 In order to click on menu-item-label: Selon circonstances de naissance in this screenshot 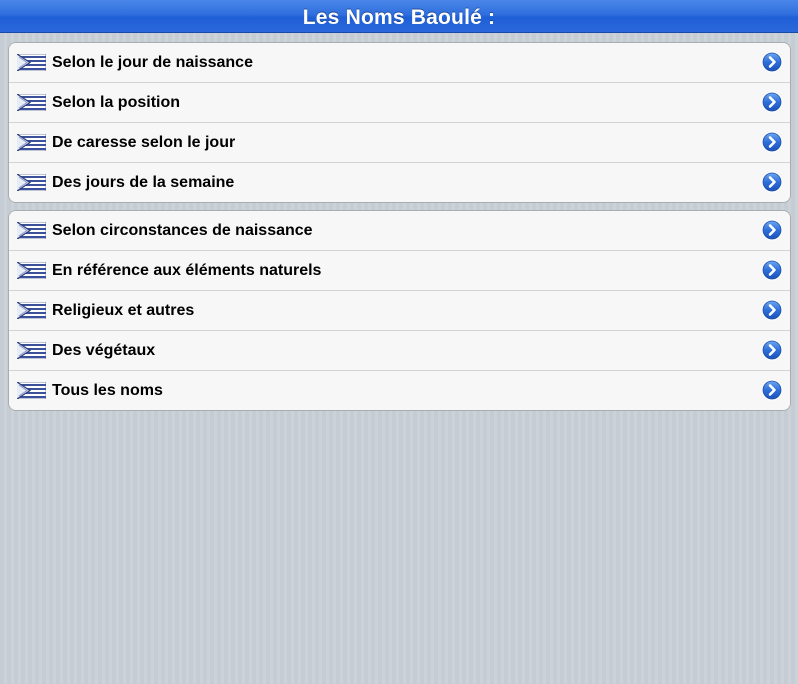, I will do `click(182, 230)`.